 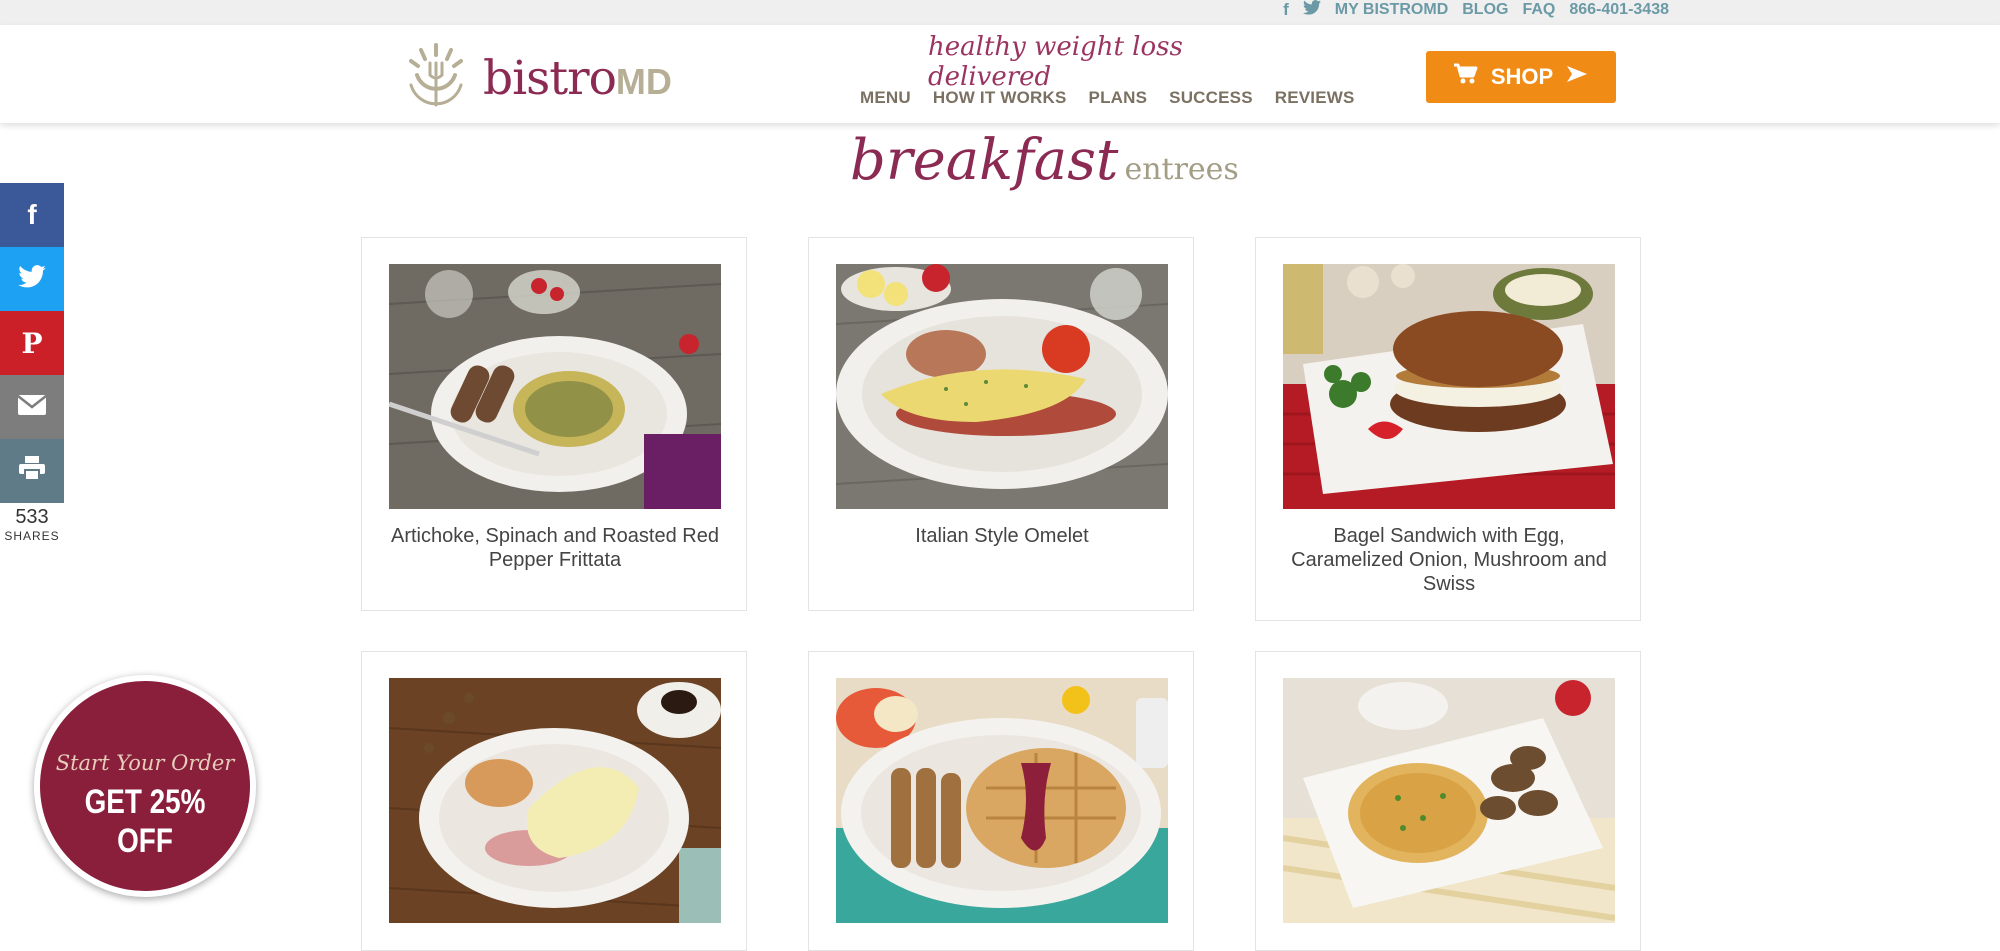 I want to click on share-print-button, so click(x=32, y=471).